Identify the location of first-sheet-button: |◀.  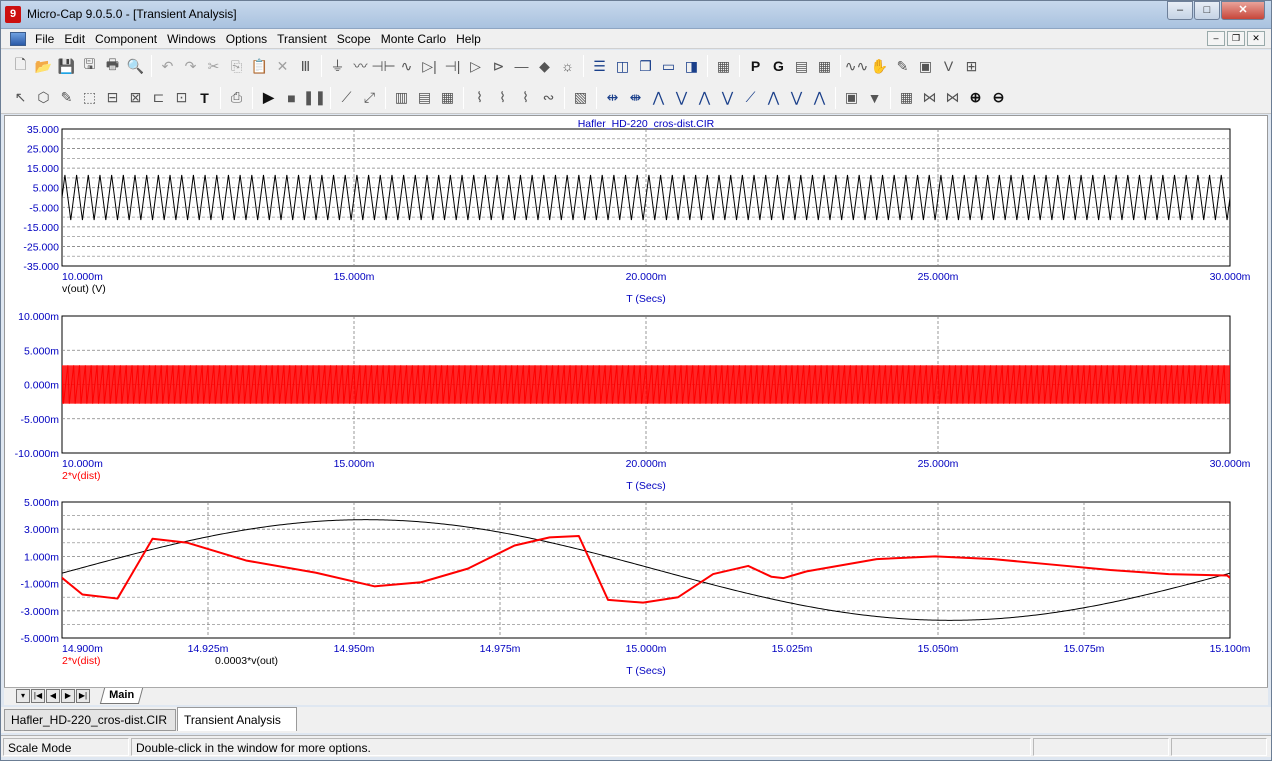
(38, 696).